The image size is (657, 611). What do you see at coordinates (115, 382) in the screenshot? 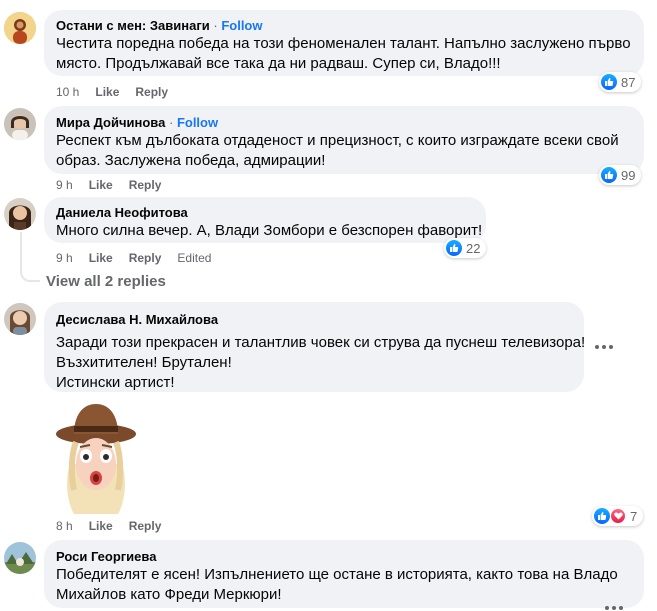
I see `comment-text-line: Истински артист!` at bounding box center [115, 382].